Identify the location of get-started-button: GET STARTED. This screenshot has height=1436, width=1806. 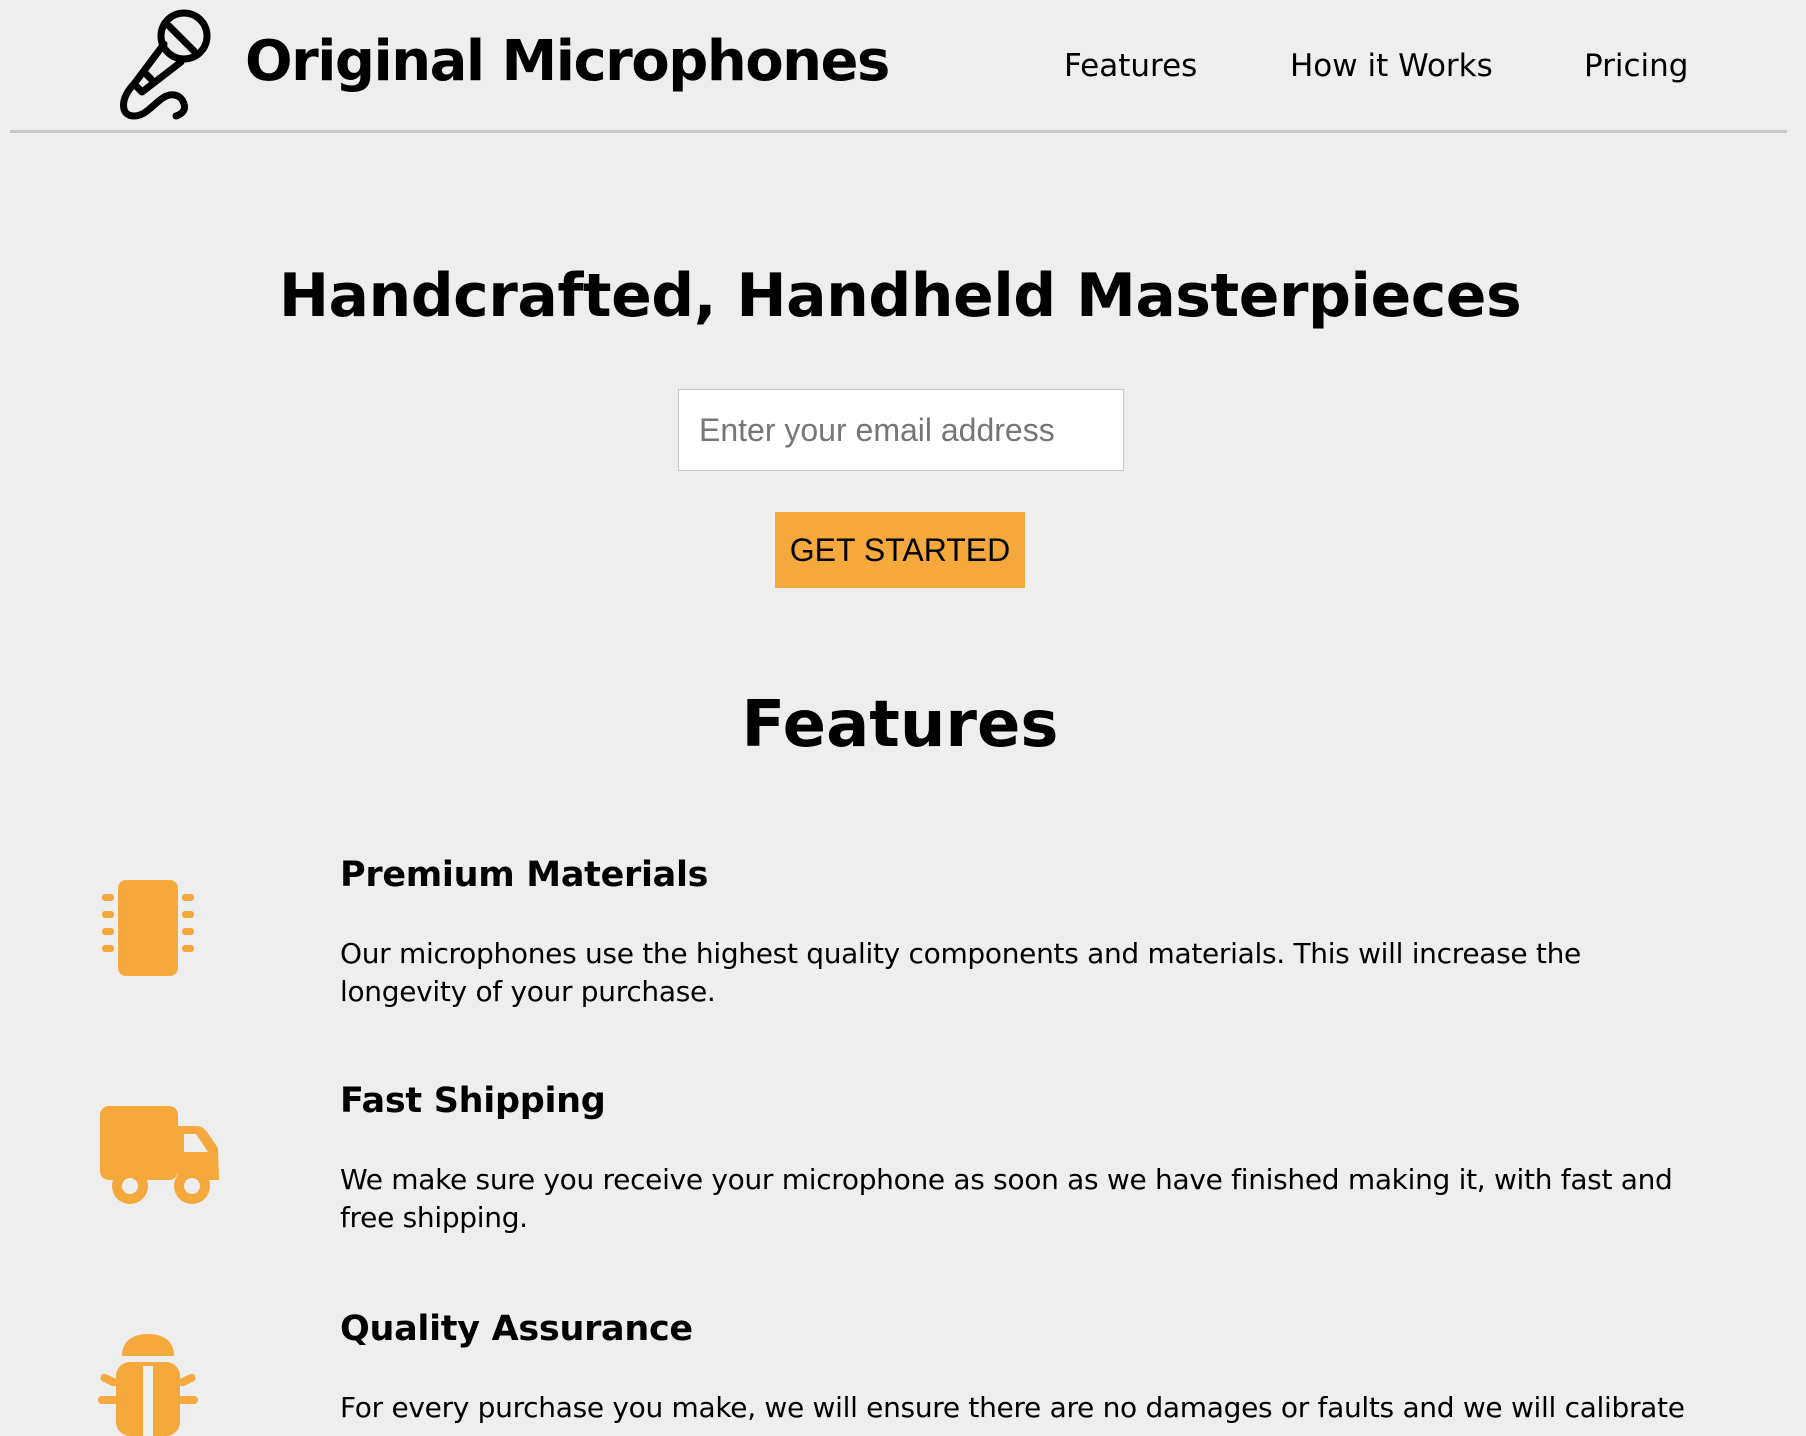
(900, 550).